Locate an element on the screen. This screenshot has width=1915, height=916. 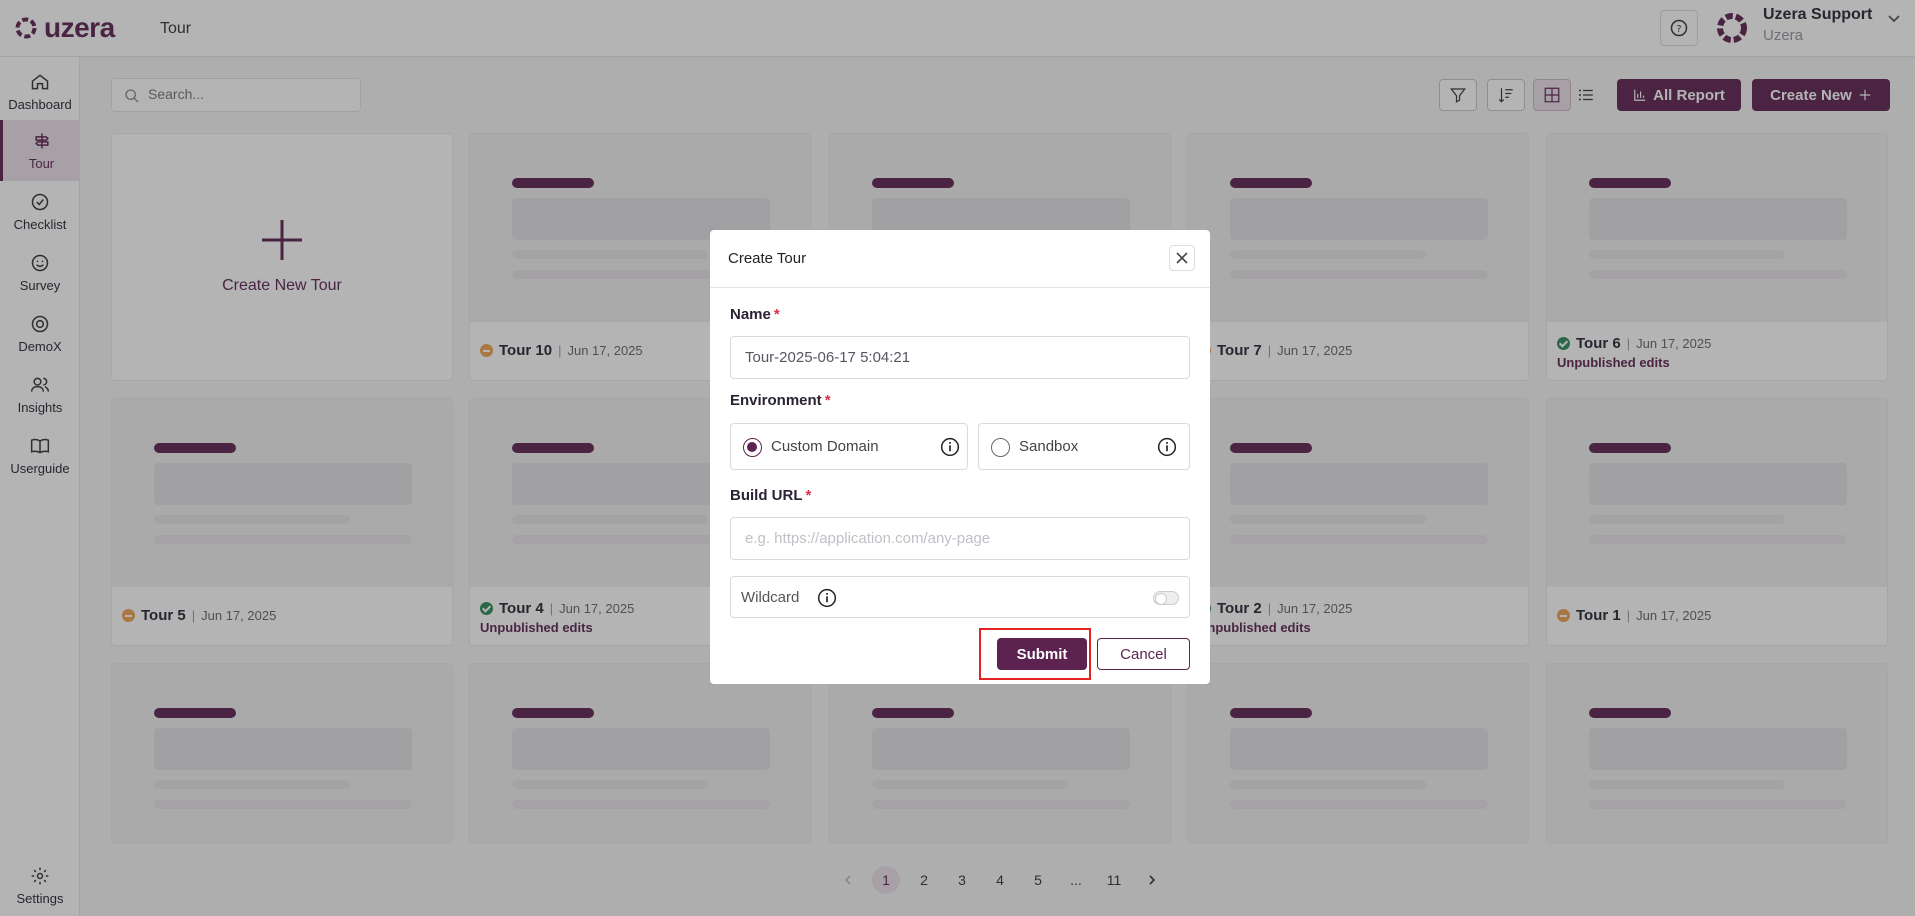
close-icon is located at coordinates (1182, 258).